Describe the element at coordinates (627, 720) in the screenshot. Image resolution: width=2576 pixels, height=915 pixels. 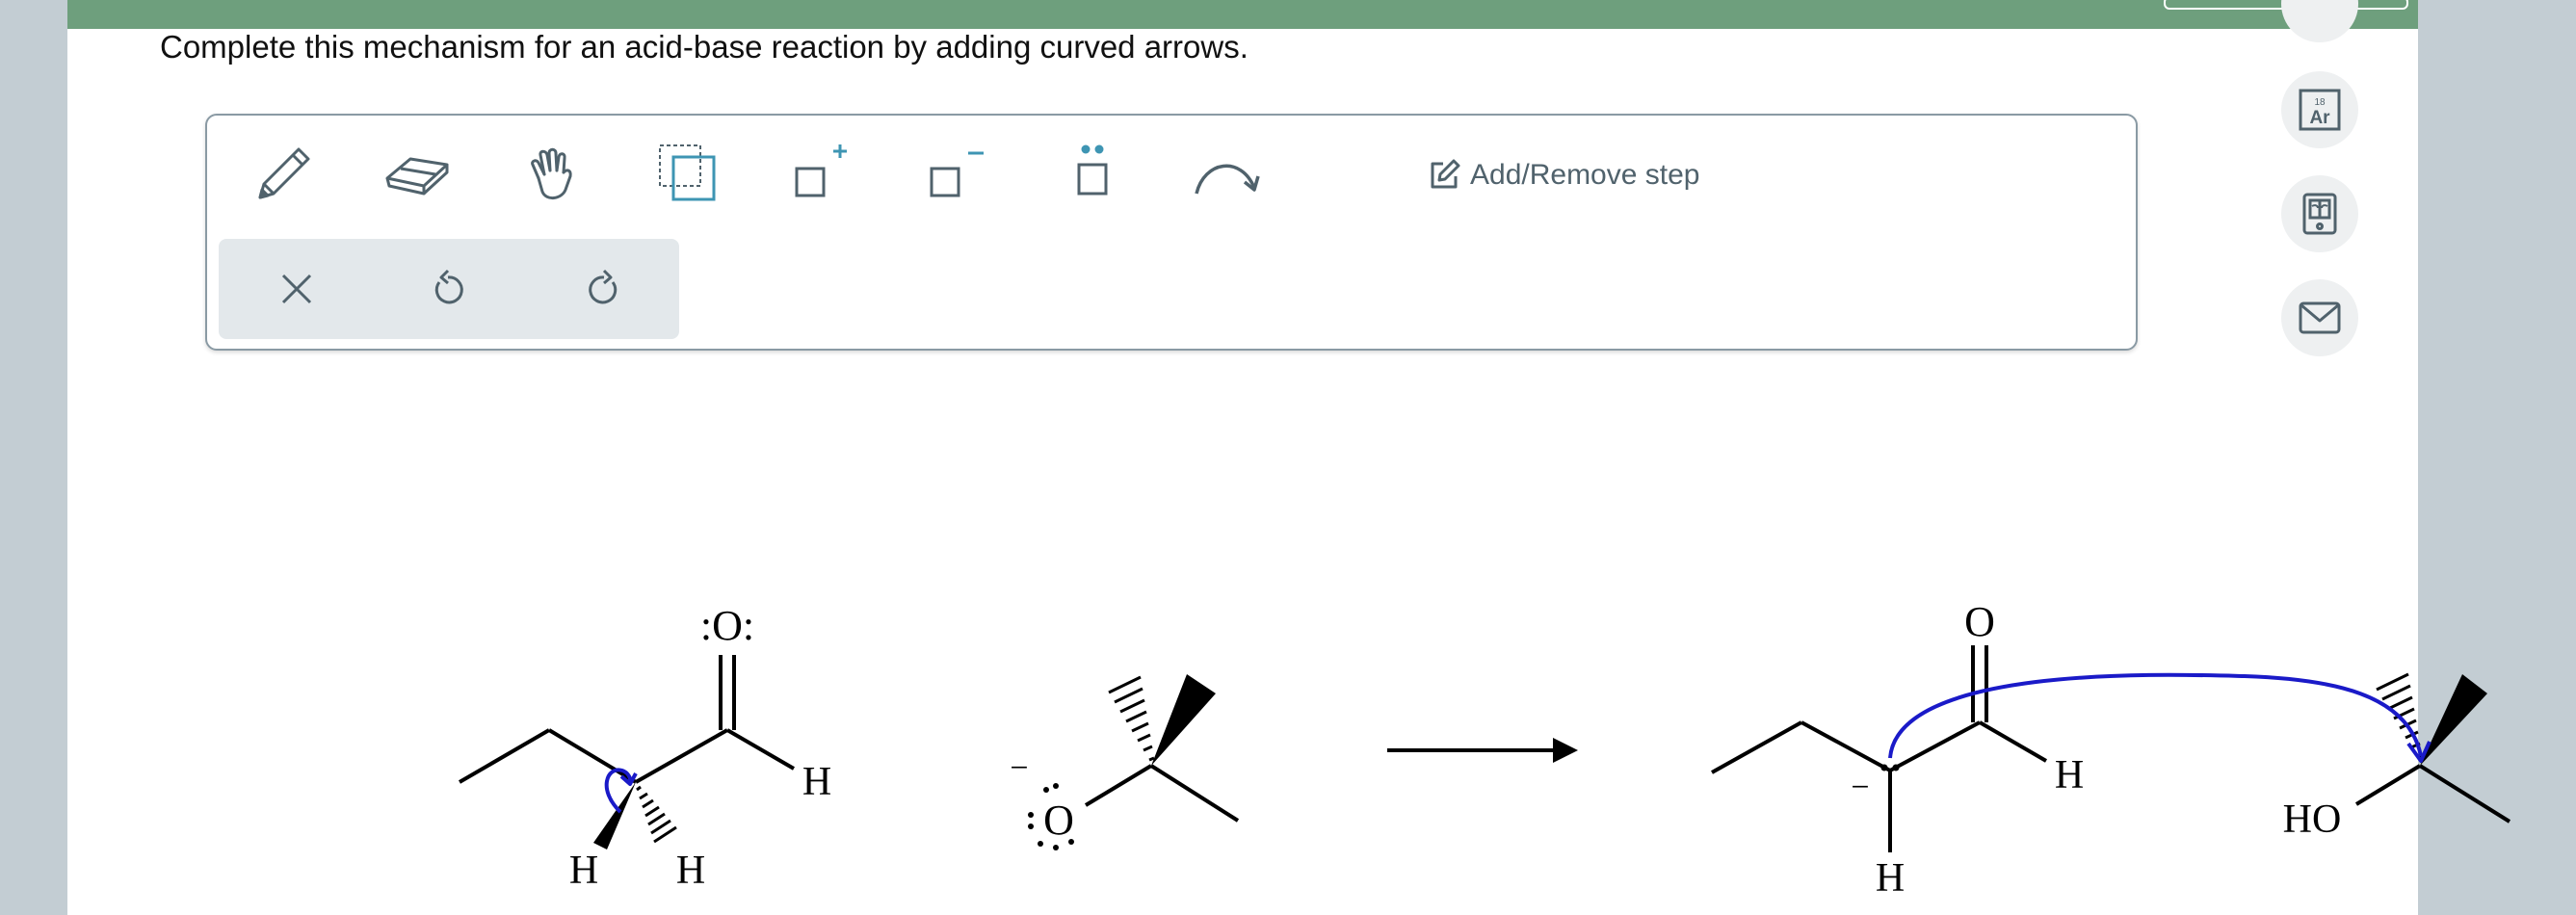
I see `reactant-aldehyde` at that location.